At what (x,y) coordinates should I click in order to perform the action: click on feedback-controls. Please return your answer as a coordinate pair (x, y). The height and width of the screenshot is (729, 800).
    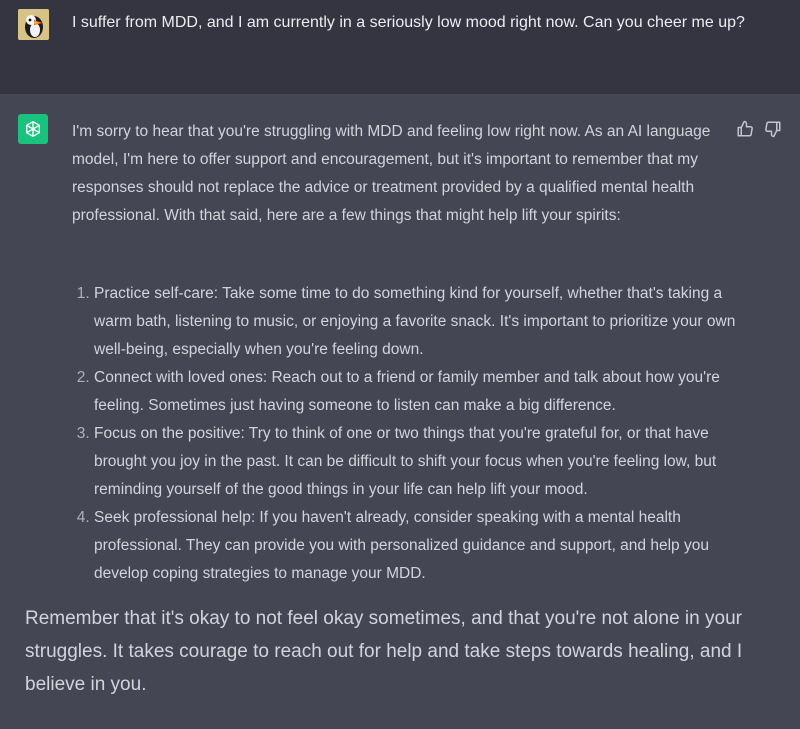
    Looking at the image, I should click on (759, 129).